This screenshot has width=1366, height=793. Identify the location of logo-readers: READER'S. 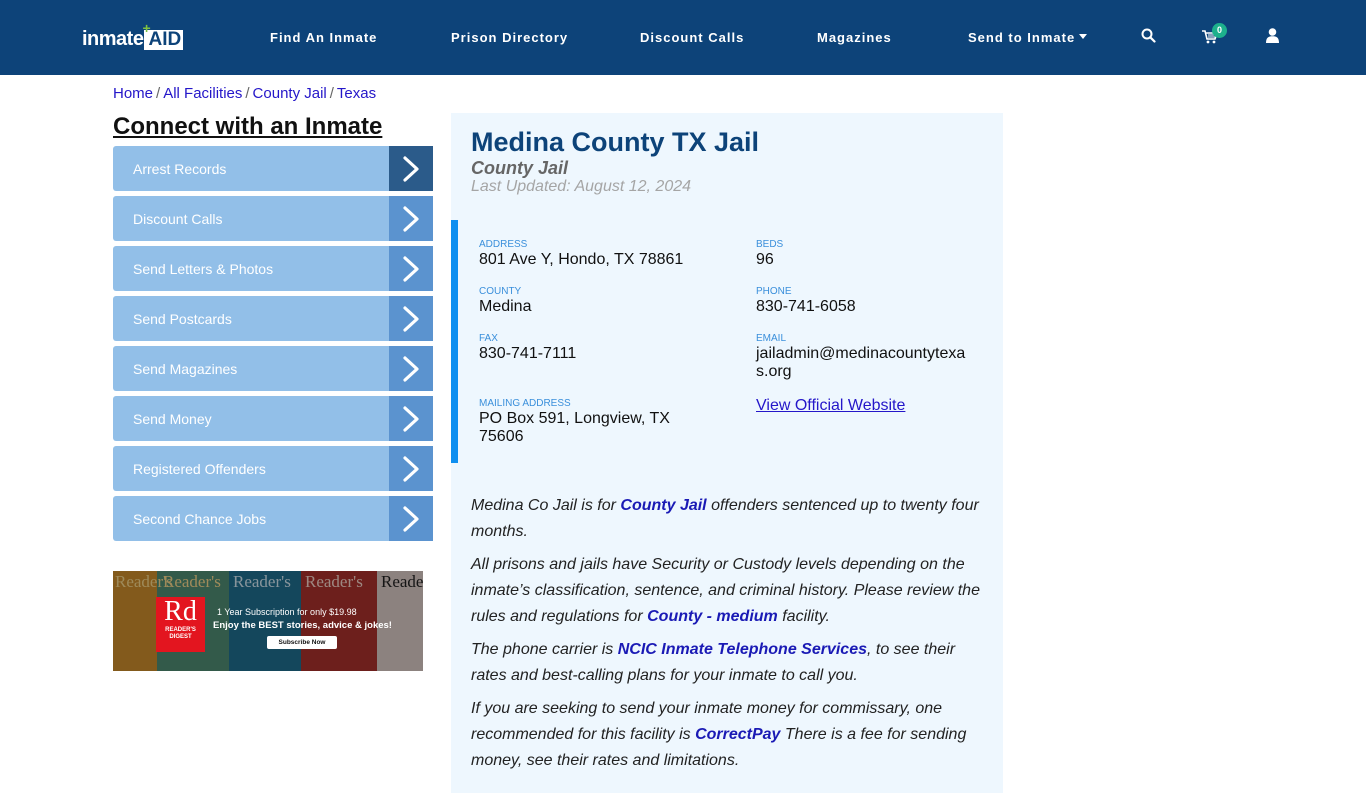
(180, 630).